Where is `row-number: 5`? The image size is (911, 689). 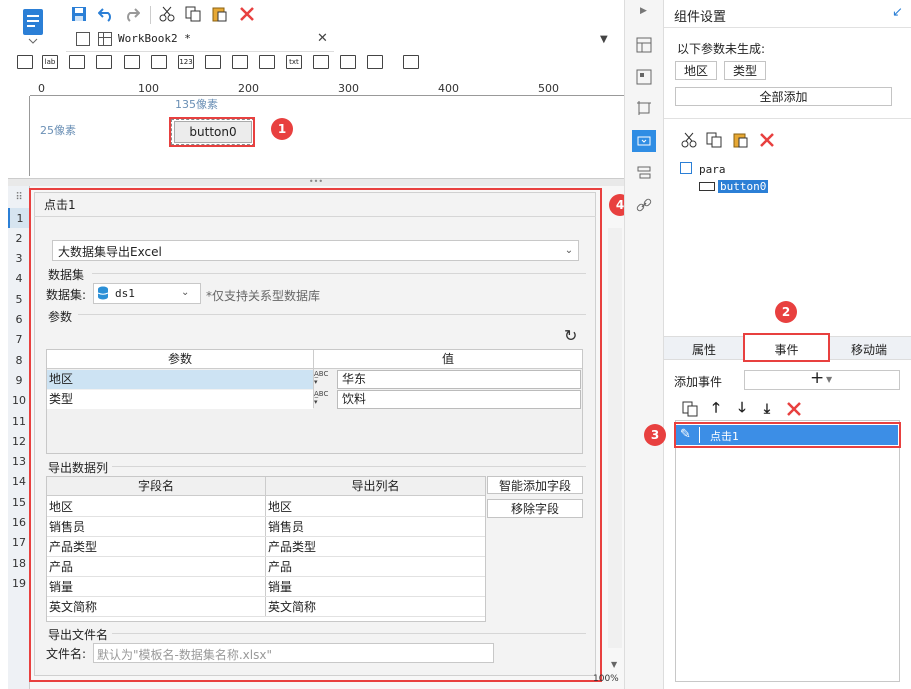
row-number: 5 is located at coordinates (19, 299).